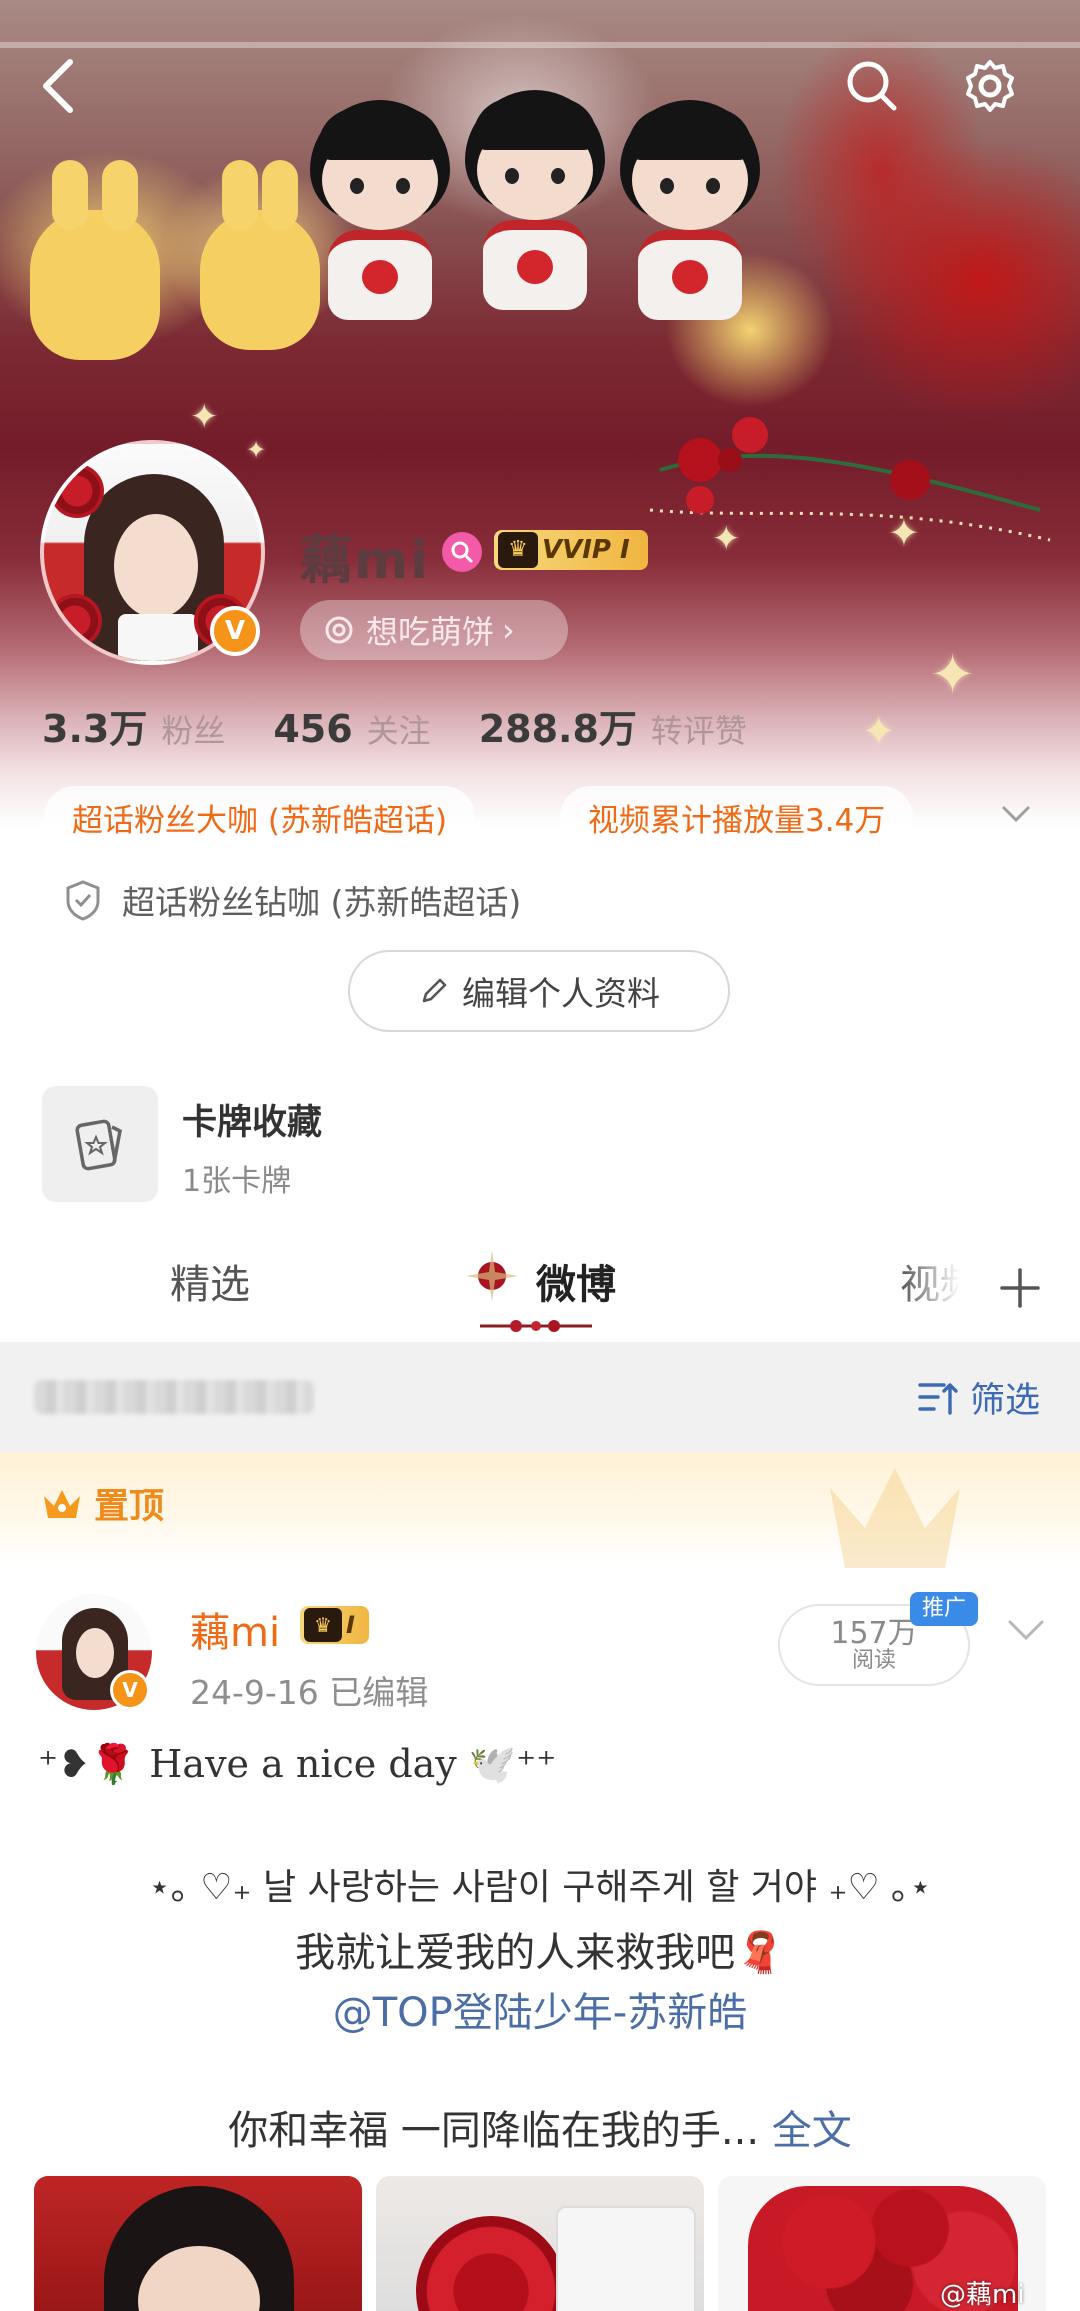  I want to click on following-count: 456, so click(312, 729).